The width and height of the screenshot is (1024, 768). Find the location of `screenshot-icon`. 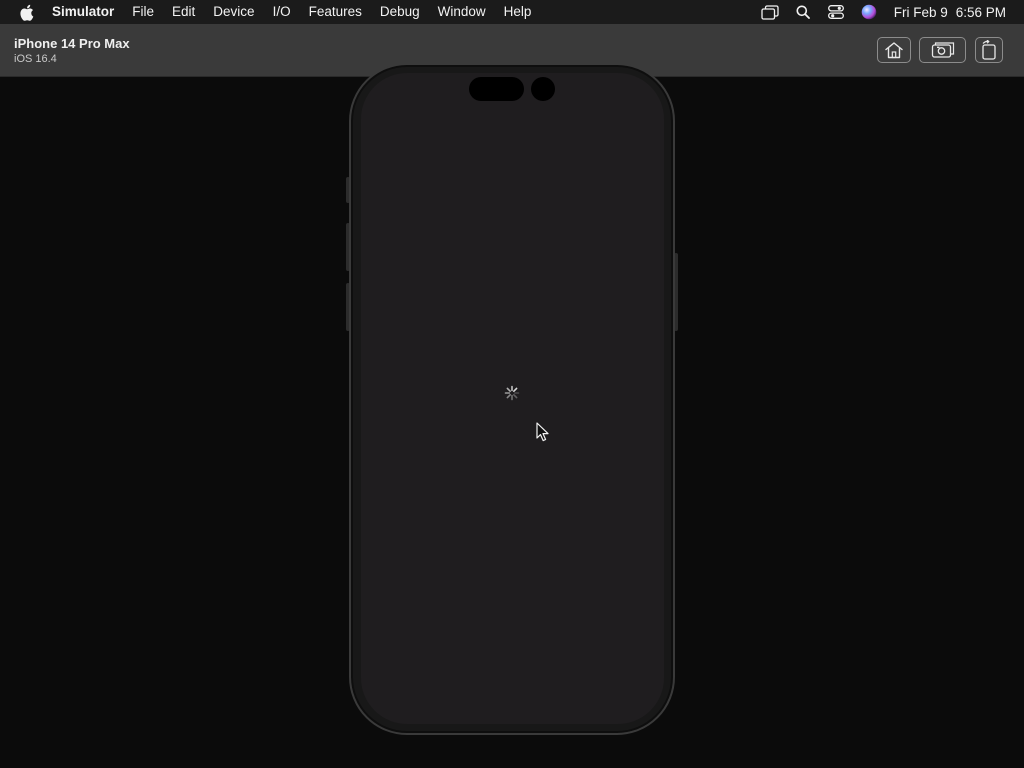

screenshot-icon is located at coordinates (942, 50).